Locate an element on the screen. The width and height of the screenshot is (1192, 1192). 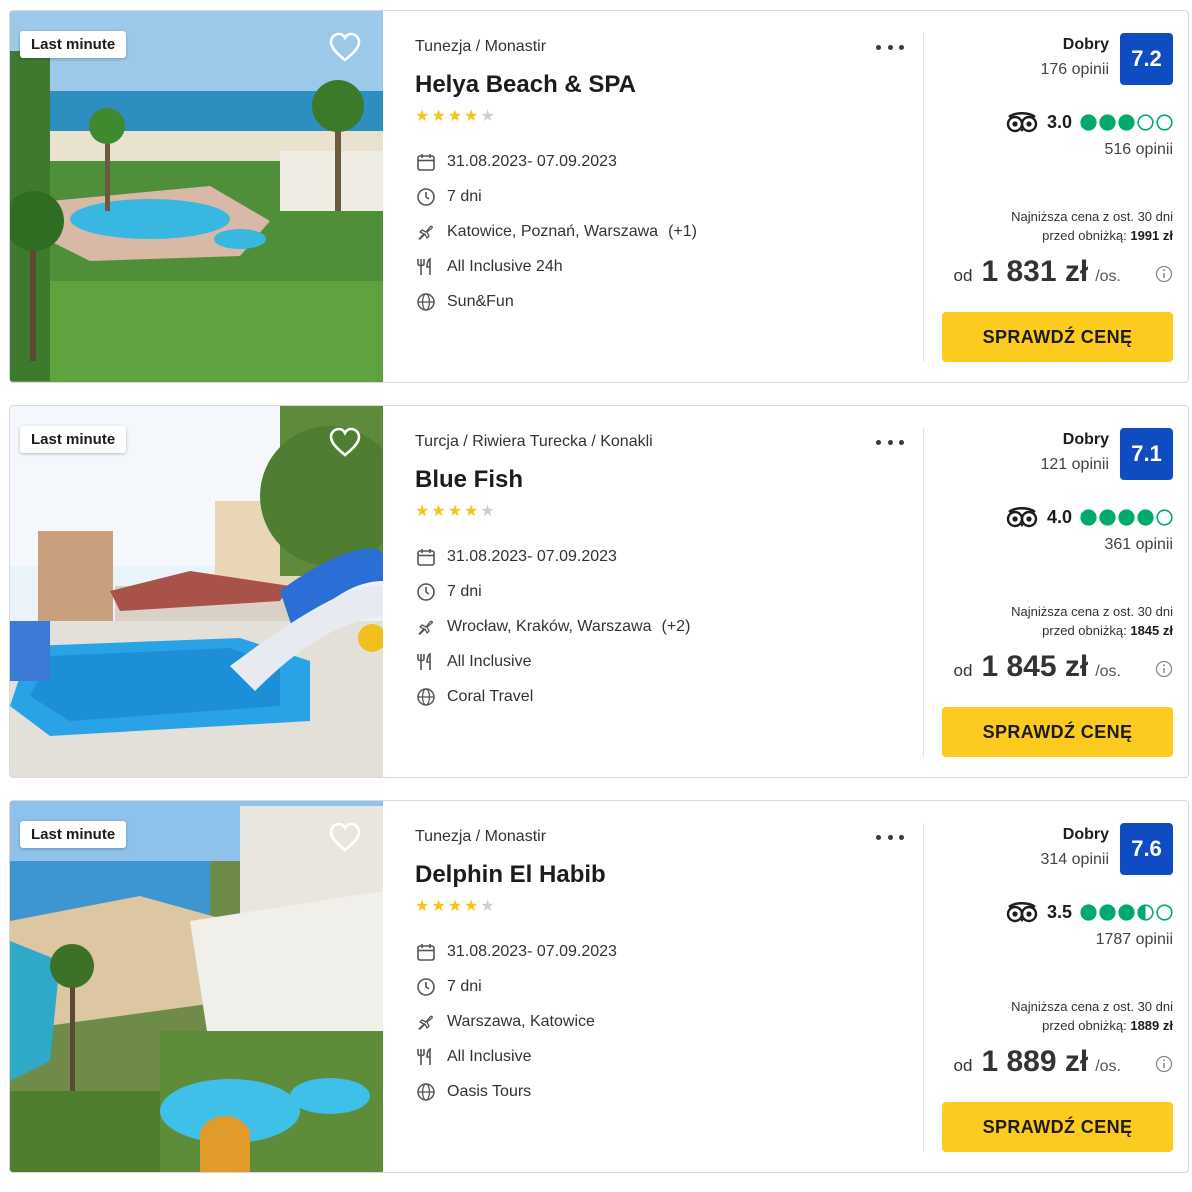
operator-text: Oasis Tours is located at coordinates (489, 1091).